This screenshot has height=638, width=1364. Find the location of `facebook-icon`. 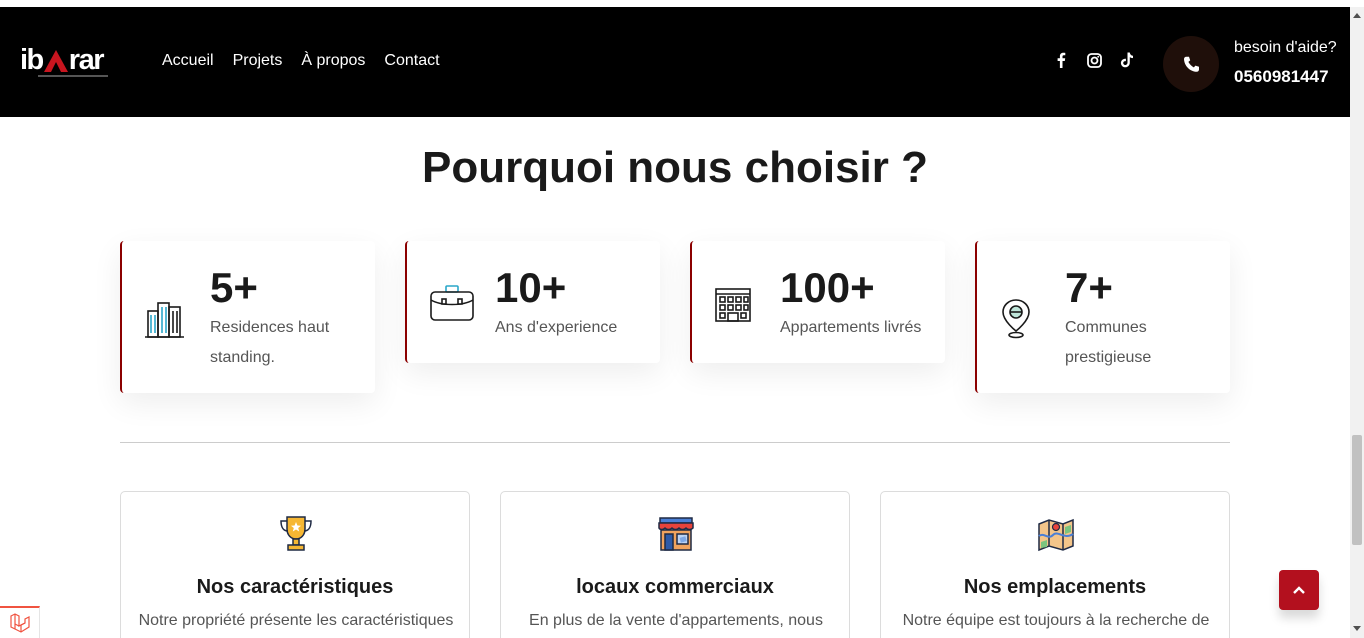

facebook-icon is located at coordinates (1061, 60).